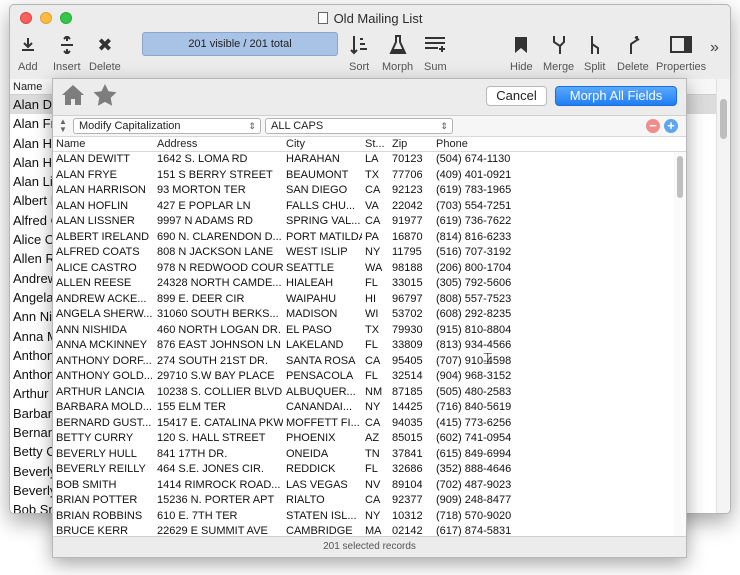  I want to click on zoom-window-button, so click(66, 18).